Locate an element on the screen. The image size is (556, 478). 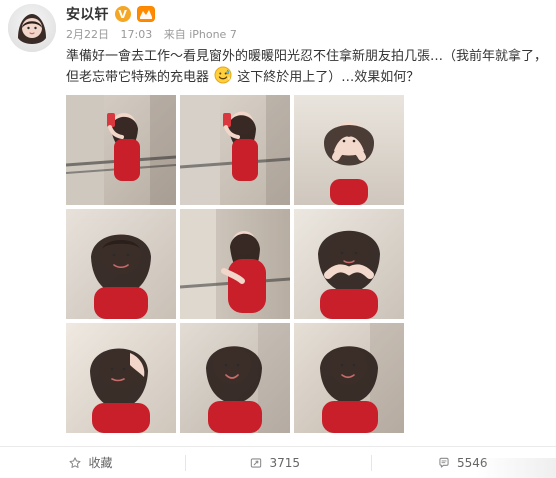
photo-7-image is located at coordinates (121, 378).